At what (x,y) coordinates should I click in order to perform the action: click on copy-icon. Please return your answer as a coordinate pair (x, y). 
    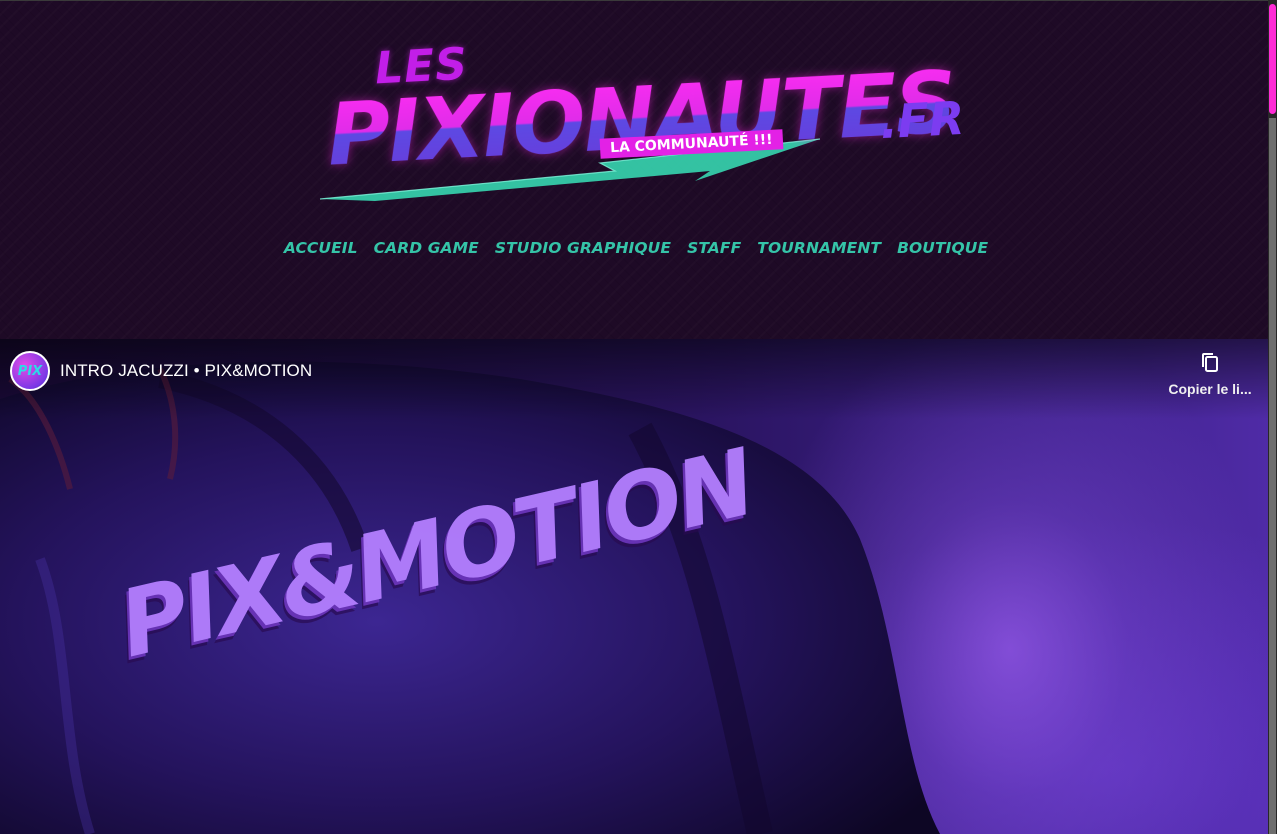
    Looking at the image, I should click on (1210, 362).